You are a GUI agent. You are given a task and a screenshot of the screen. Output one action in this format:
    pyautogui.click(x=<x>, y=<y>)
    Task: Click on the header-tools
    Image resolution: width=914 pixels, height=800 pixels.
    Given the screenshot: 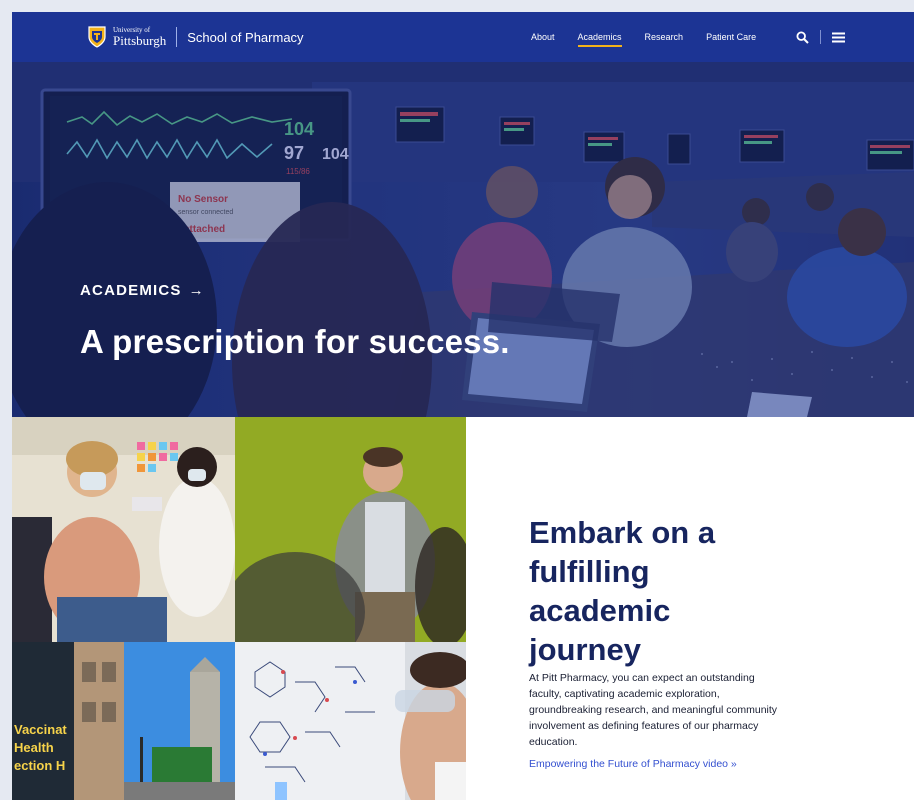 What is the action you would take?
    pyautogui.click(x=820, y=37)
    